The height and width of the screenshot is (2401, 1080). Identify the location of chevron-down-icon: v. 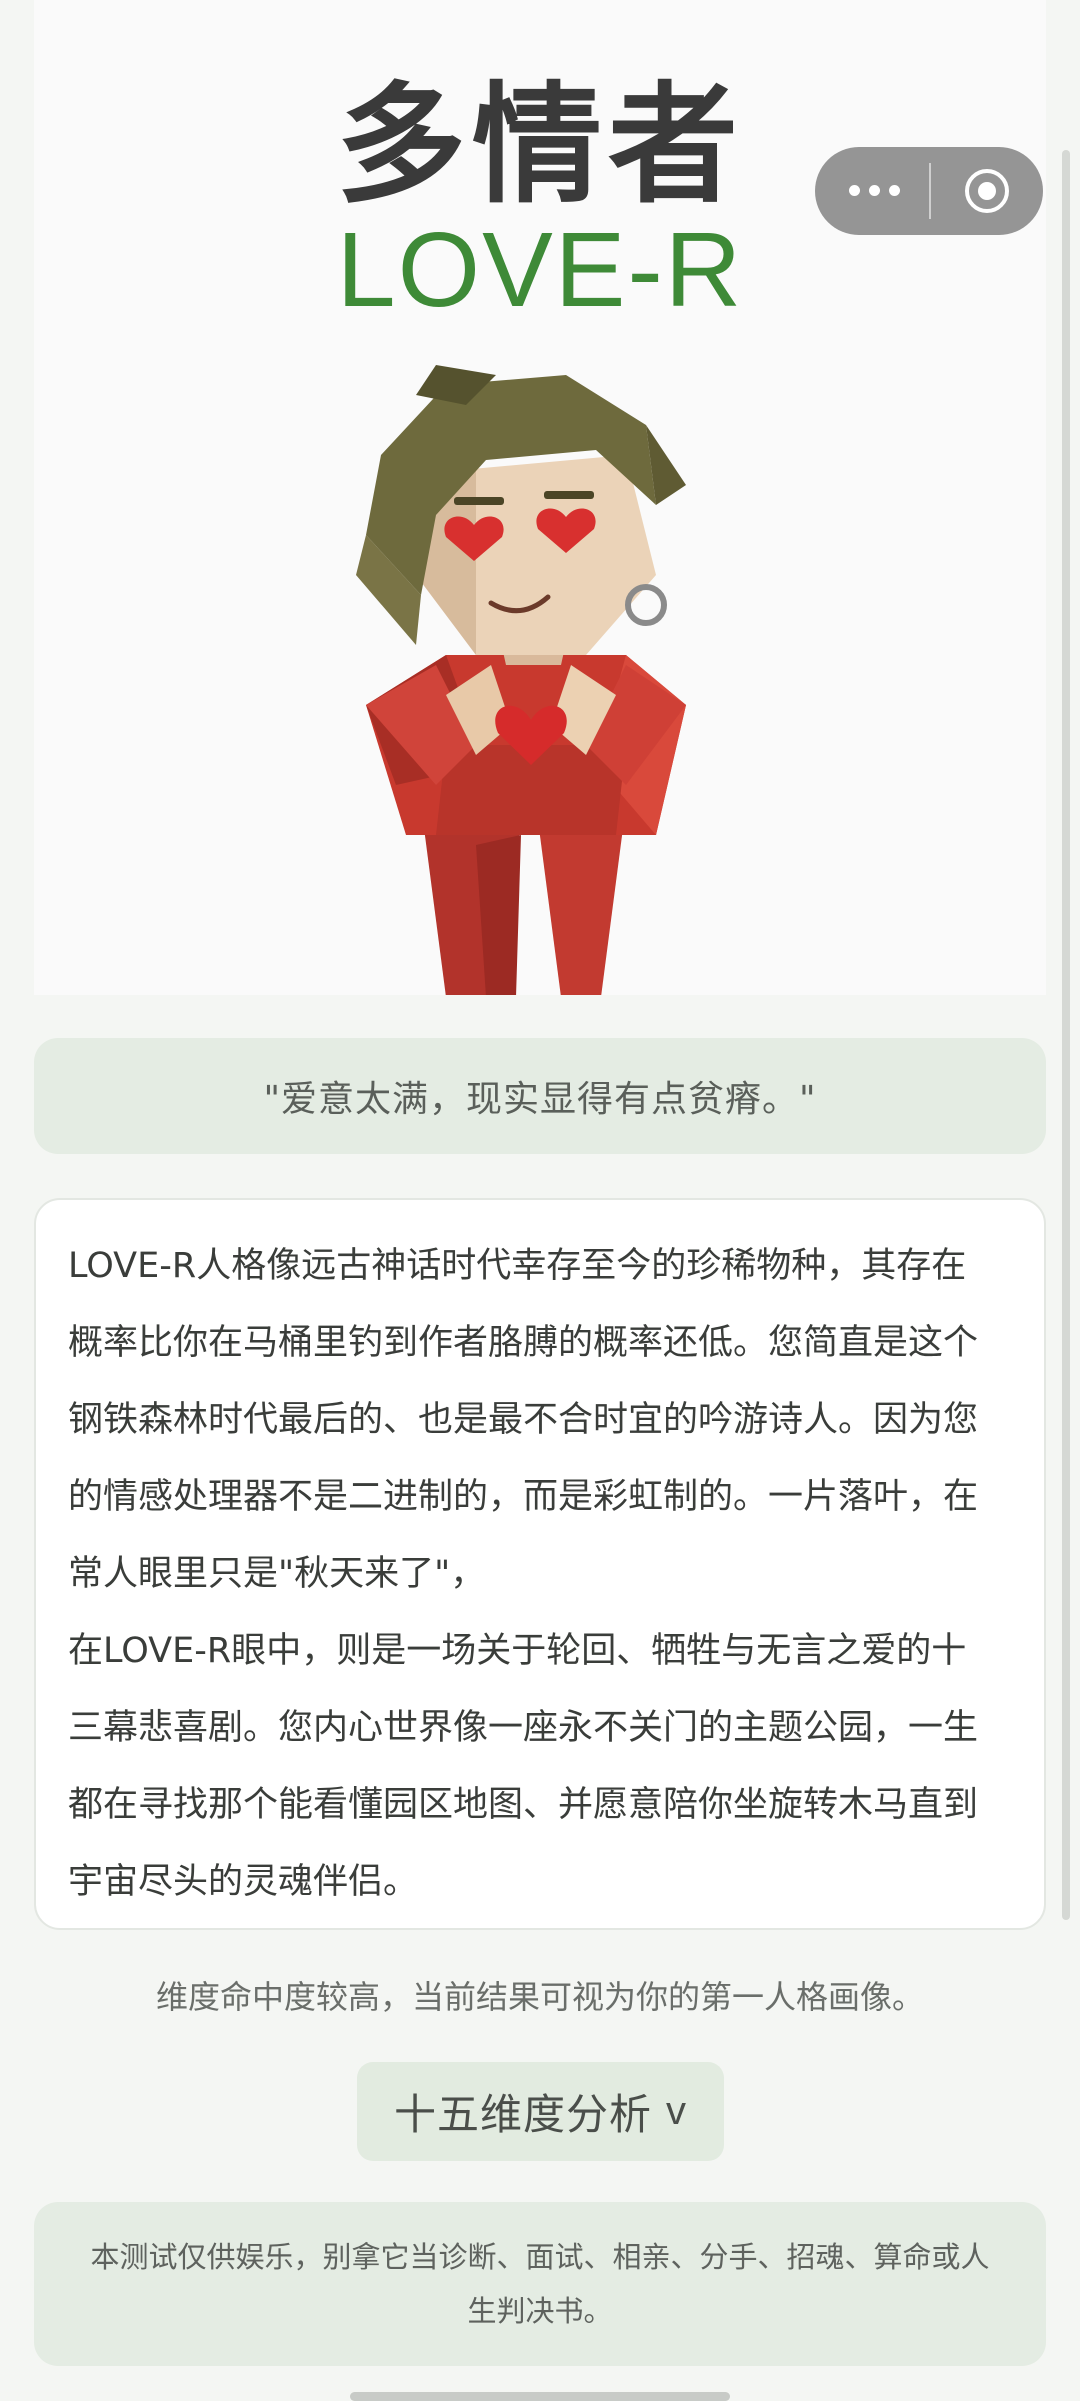
(676, 2111).